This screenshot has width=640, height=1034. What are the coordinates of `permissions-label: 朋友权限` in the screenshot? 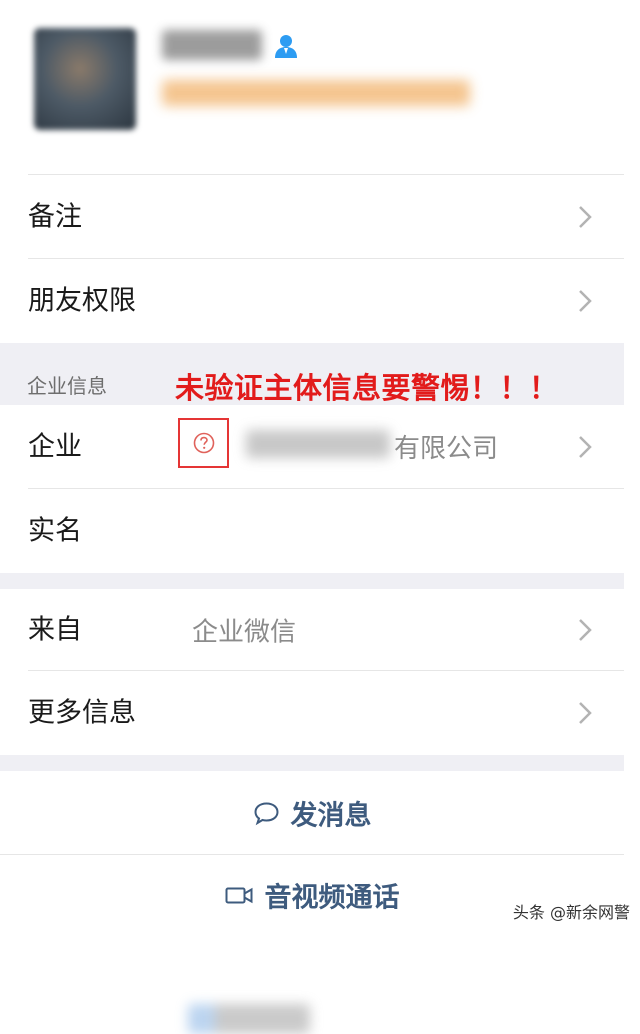 It's located at (82, 301).